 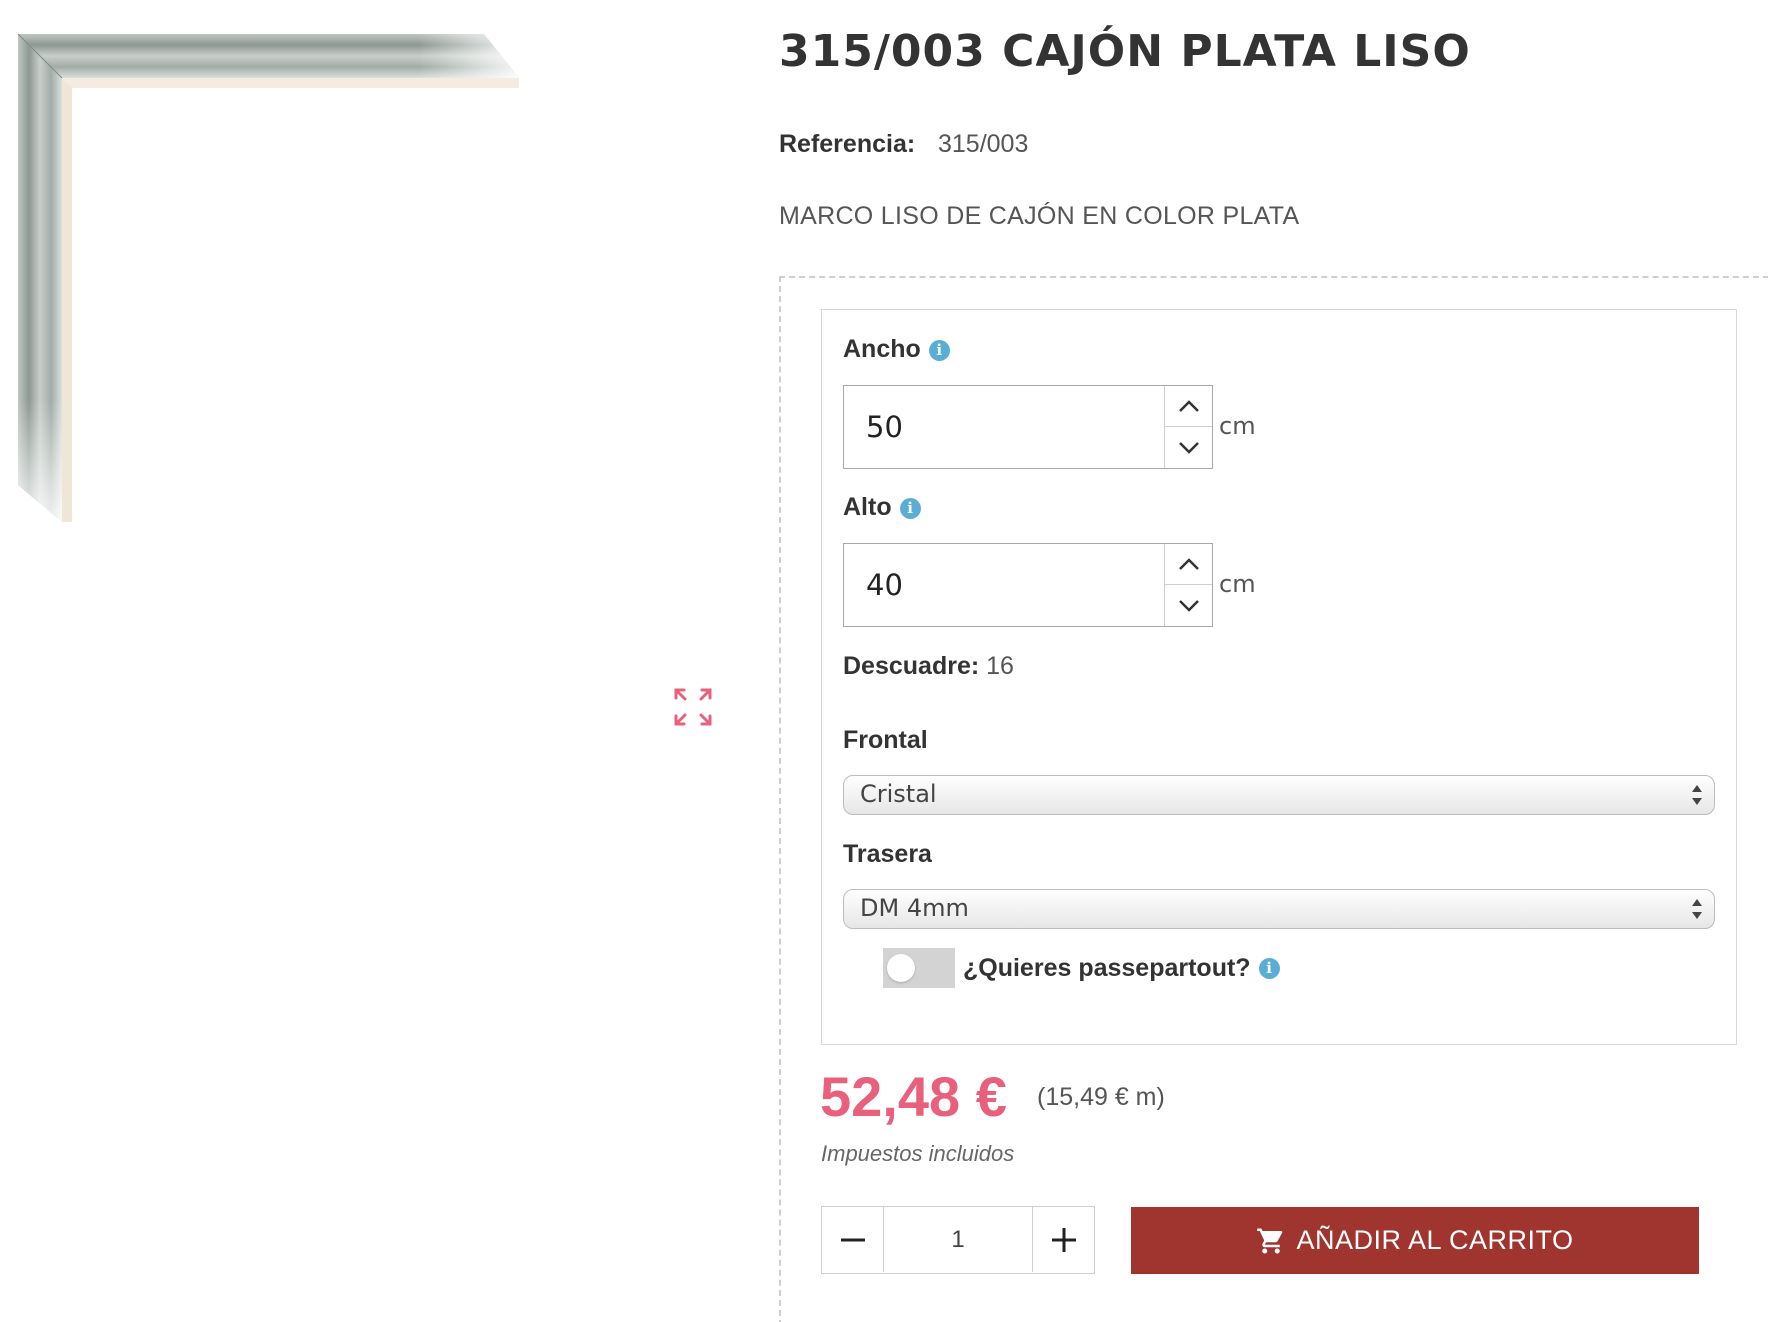 What do you see at coordinates (1028, 585) in the screenshot?
I see `alto-stepper: 40` at bounding box center [1028, 585].